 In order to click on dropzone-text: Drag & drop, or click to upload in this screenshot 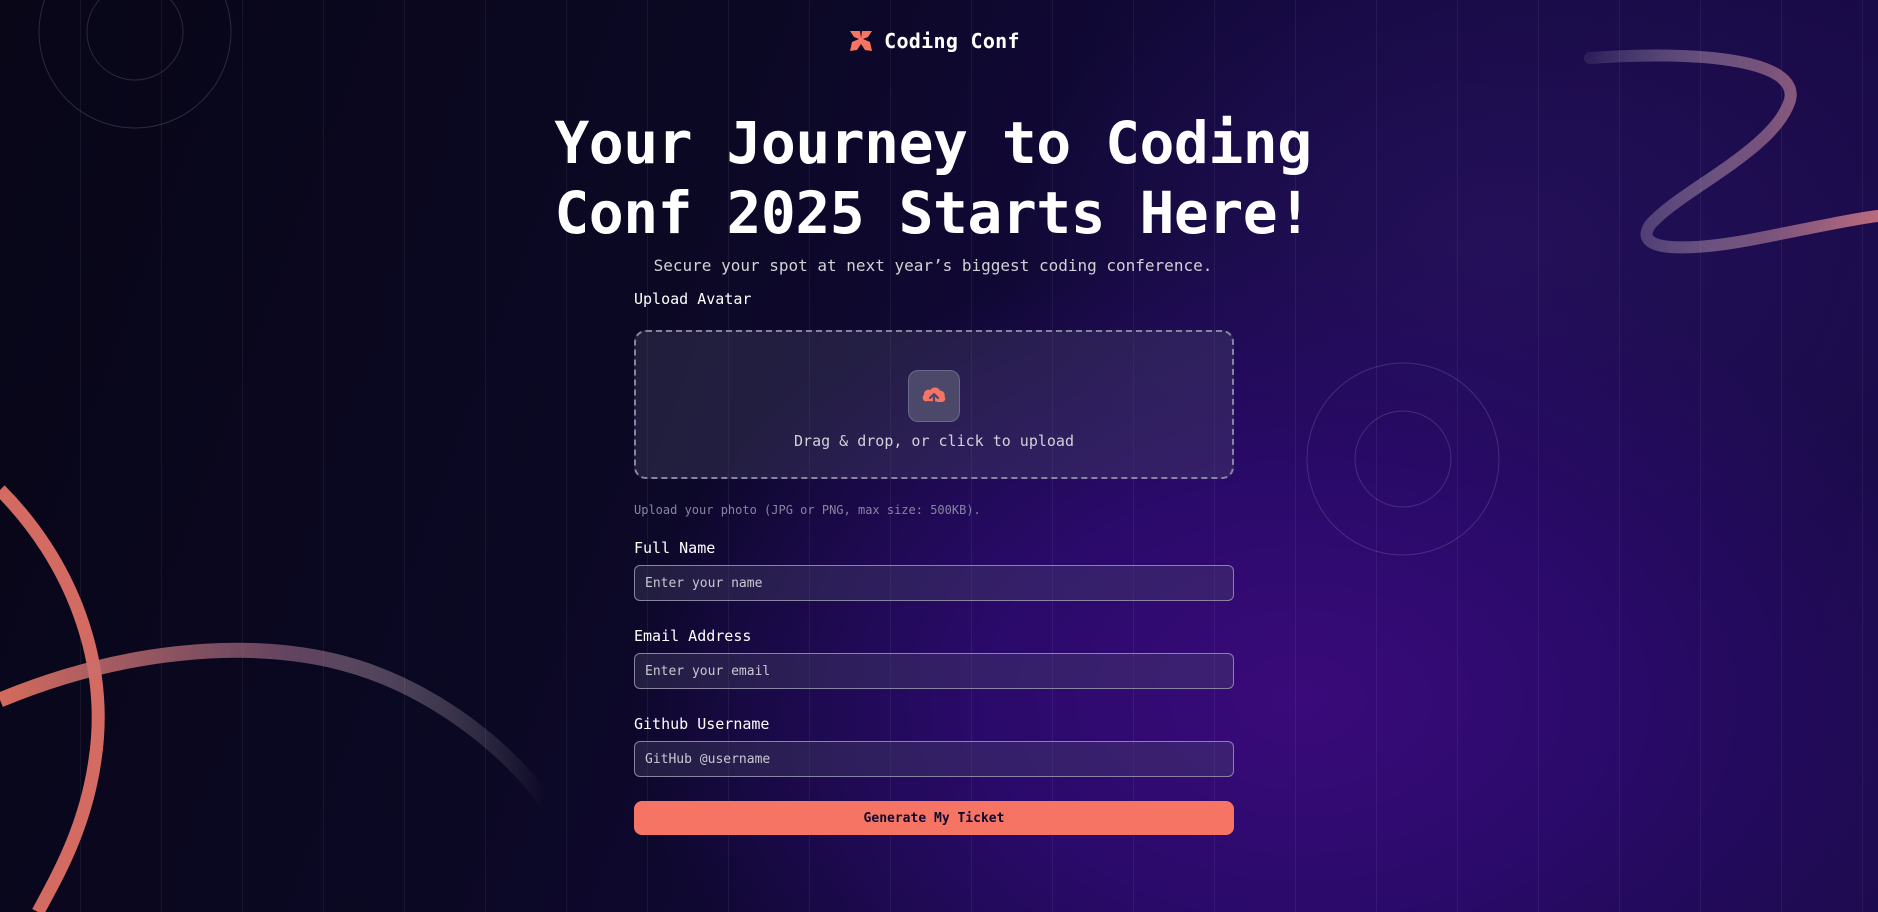, I will do `click(934, 440)`.